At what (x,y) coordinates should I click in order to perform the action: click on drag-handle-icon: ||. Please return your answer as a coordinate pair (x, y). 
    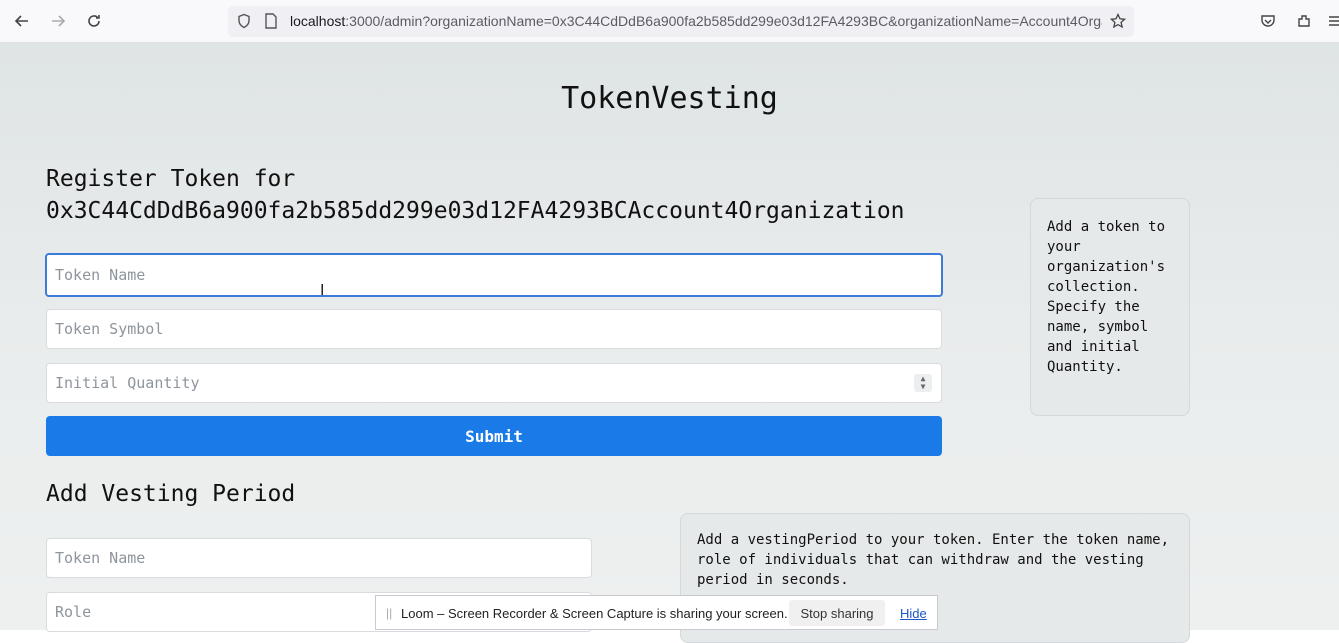
    Looking at the image, I should click on (389, 613).